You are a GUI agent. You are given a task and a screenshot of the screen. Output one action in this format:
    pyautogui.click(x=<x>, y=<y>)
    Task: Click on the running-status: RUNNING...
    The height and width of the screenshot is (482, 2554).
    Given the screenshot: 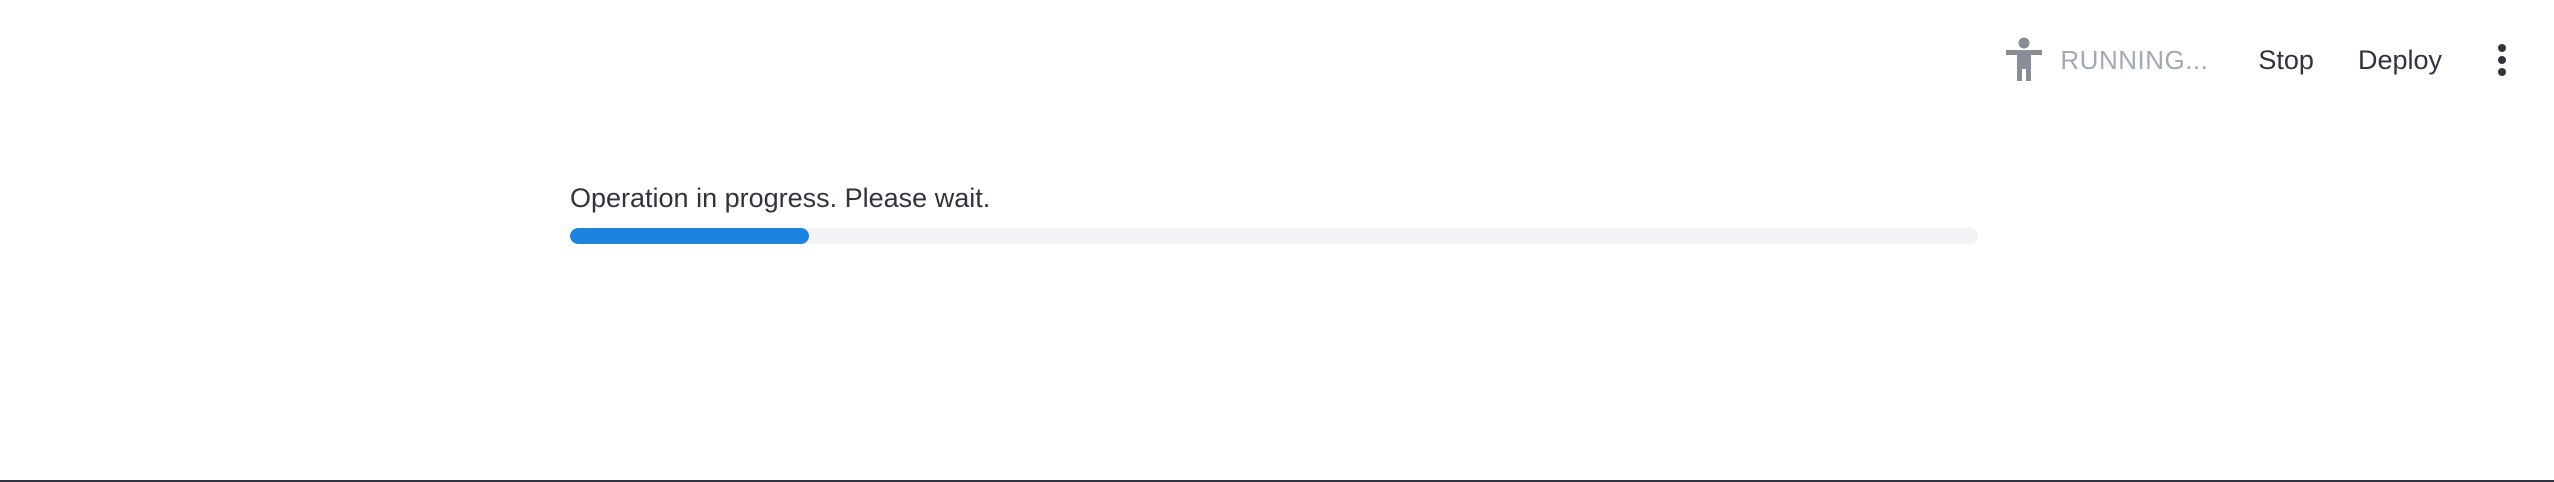 What is the action you would take?
    pyautogui.click(x=2105, y=60)
    